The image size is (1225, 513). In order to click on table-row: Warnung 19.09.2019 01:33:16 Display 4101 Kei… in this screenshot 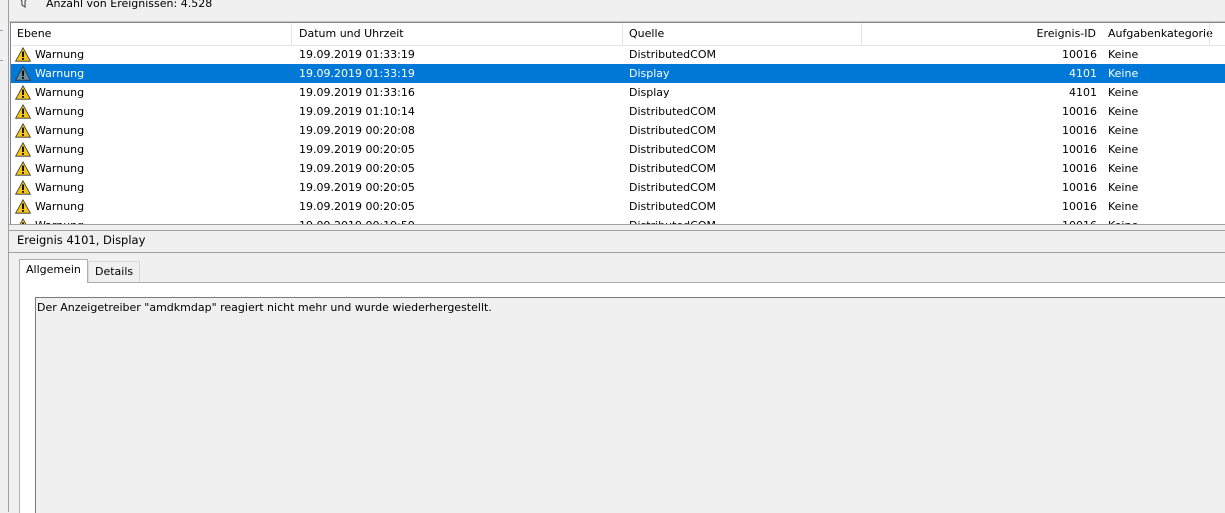, I will do `click(618, 92)`.